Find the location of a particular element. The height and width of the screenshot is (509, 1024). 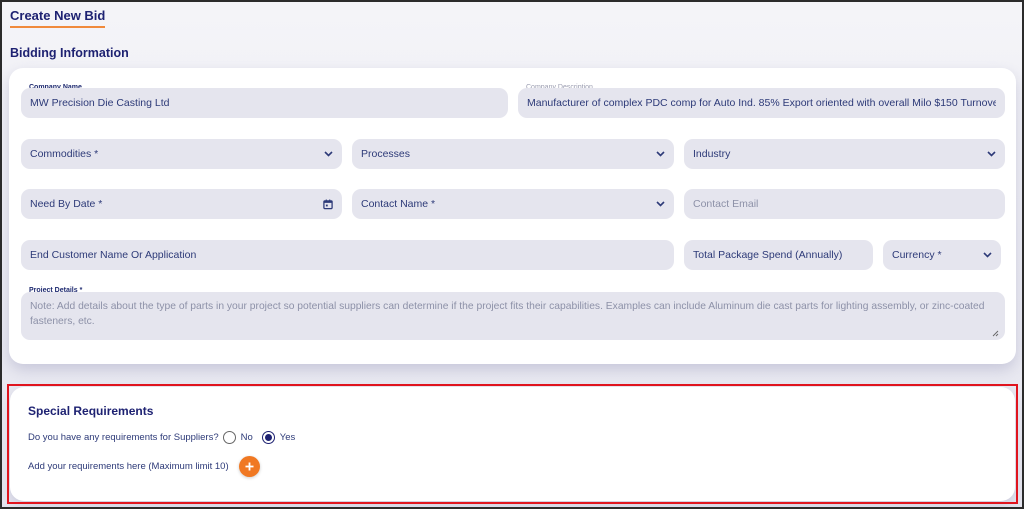

company-name-input: MW Precision Die Casting Ltd is located at coordinates (264, 103).